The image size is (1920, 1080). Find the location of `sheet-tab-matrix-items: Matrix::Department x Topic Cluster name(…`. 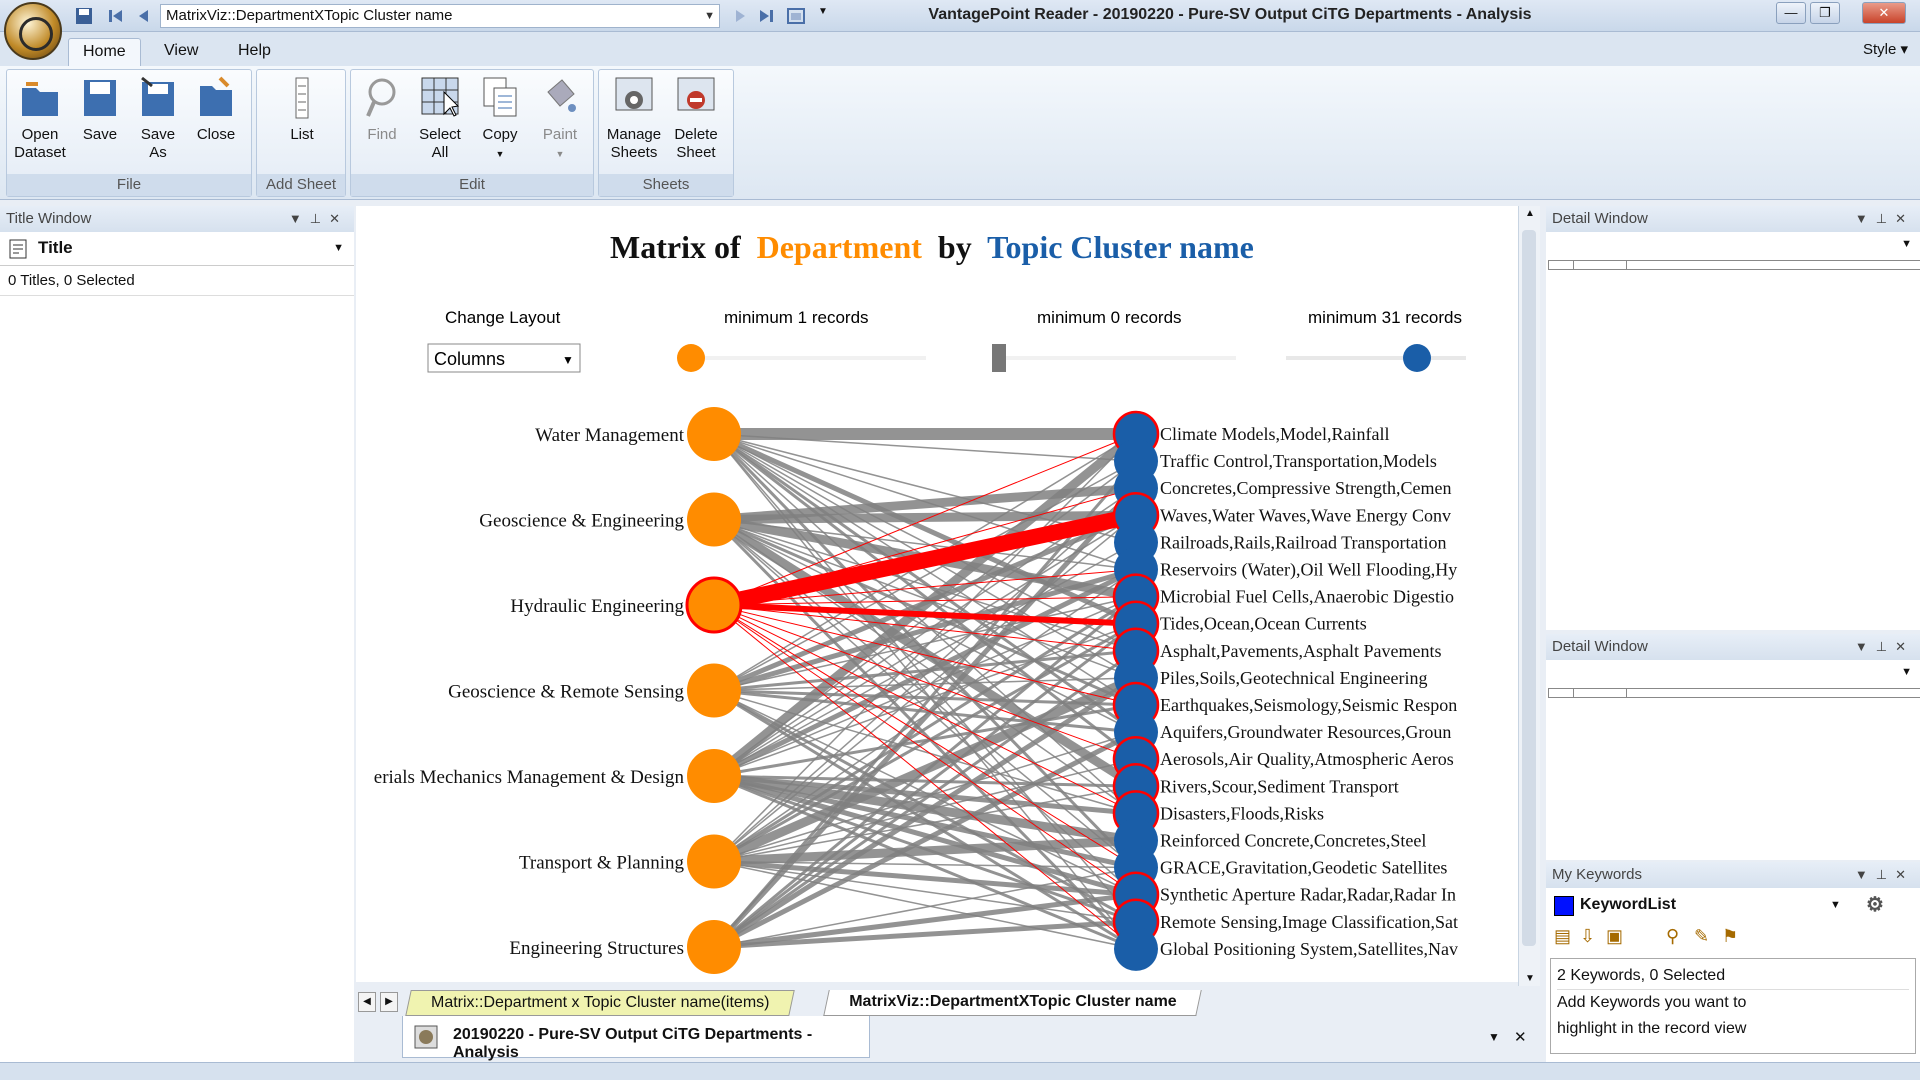

sheet-tab-matrix-items: Matrix::Department x Topic Cluster name(… is located at coordinates (600, 1003).